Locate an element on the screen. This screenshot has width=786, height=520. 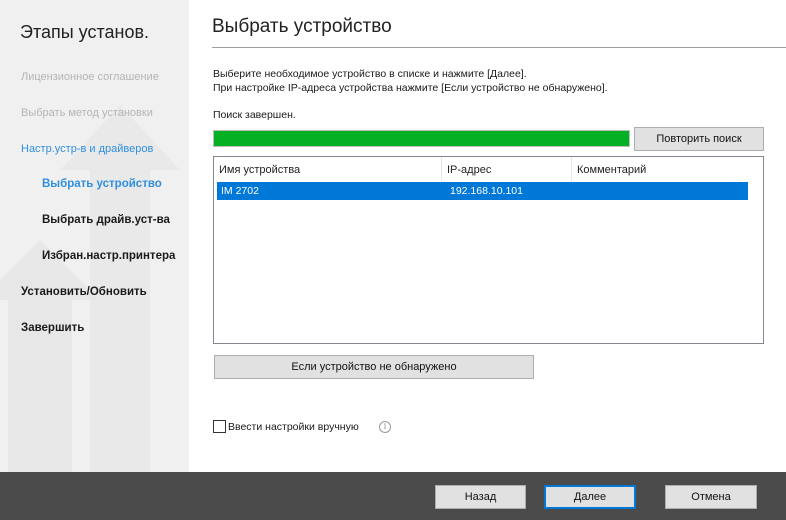
manual-settings-checkbox is located at coordinates (219, 426).